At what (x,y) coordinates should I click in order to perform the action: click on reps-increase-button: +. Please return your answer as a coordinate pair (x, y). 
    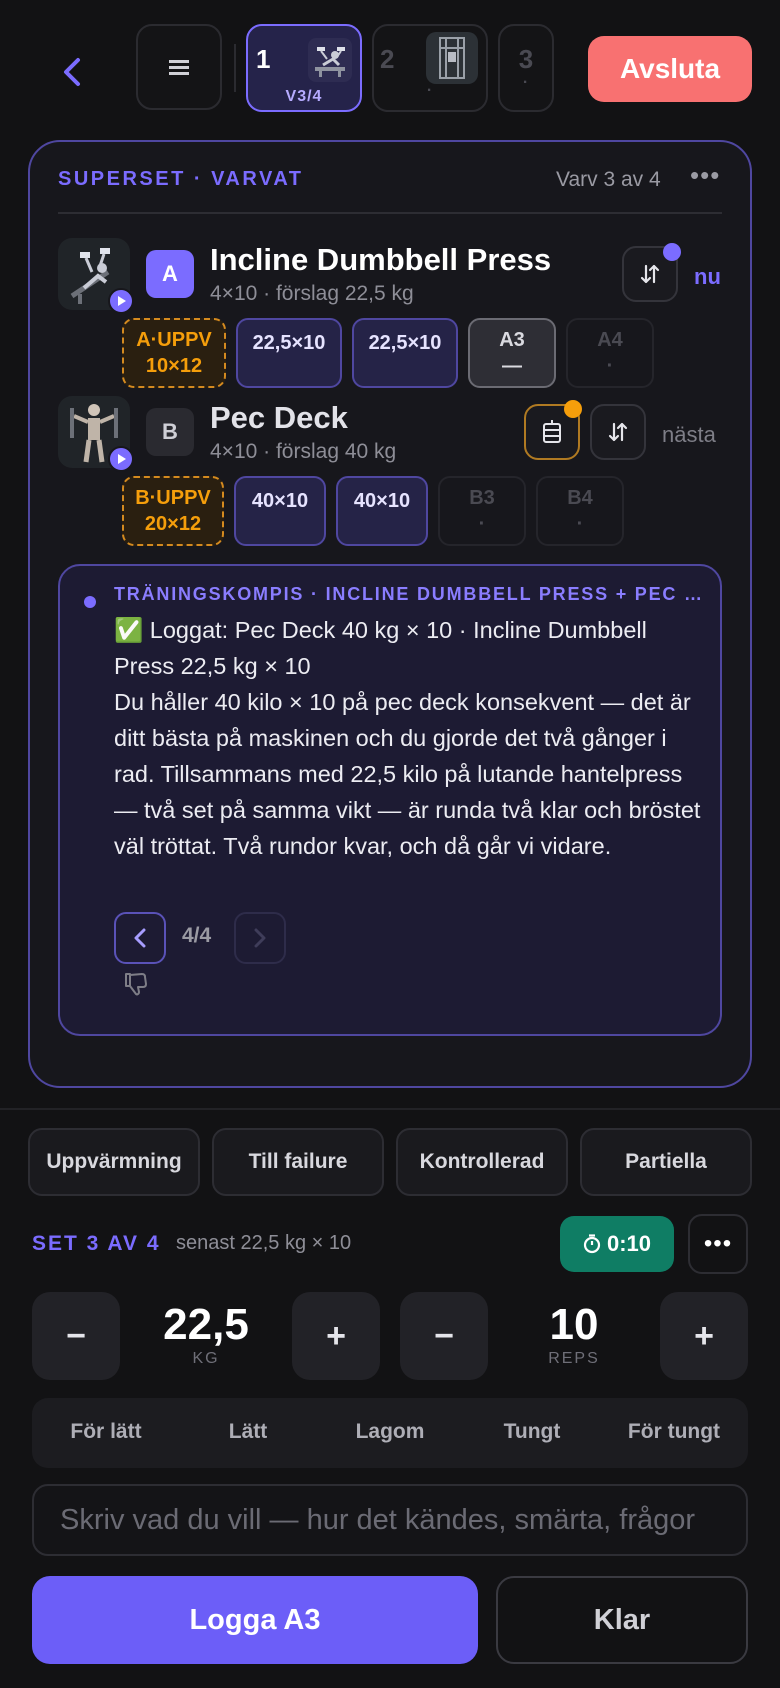
    Looking at the image, I should click on (704, 1336).